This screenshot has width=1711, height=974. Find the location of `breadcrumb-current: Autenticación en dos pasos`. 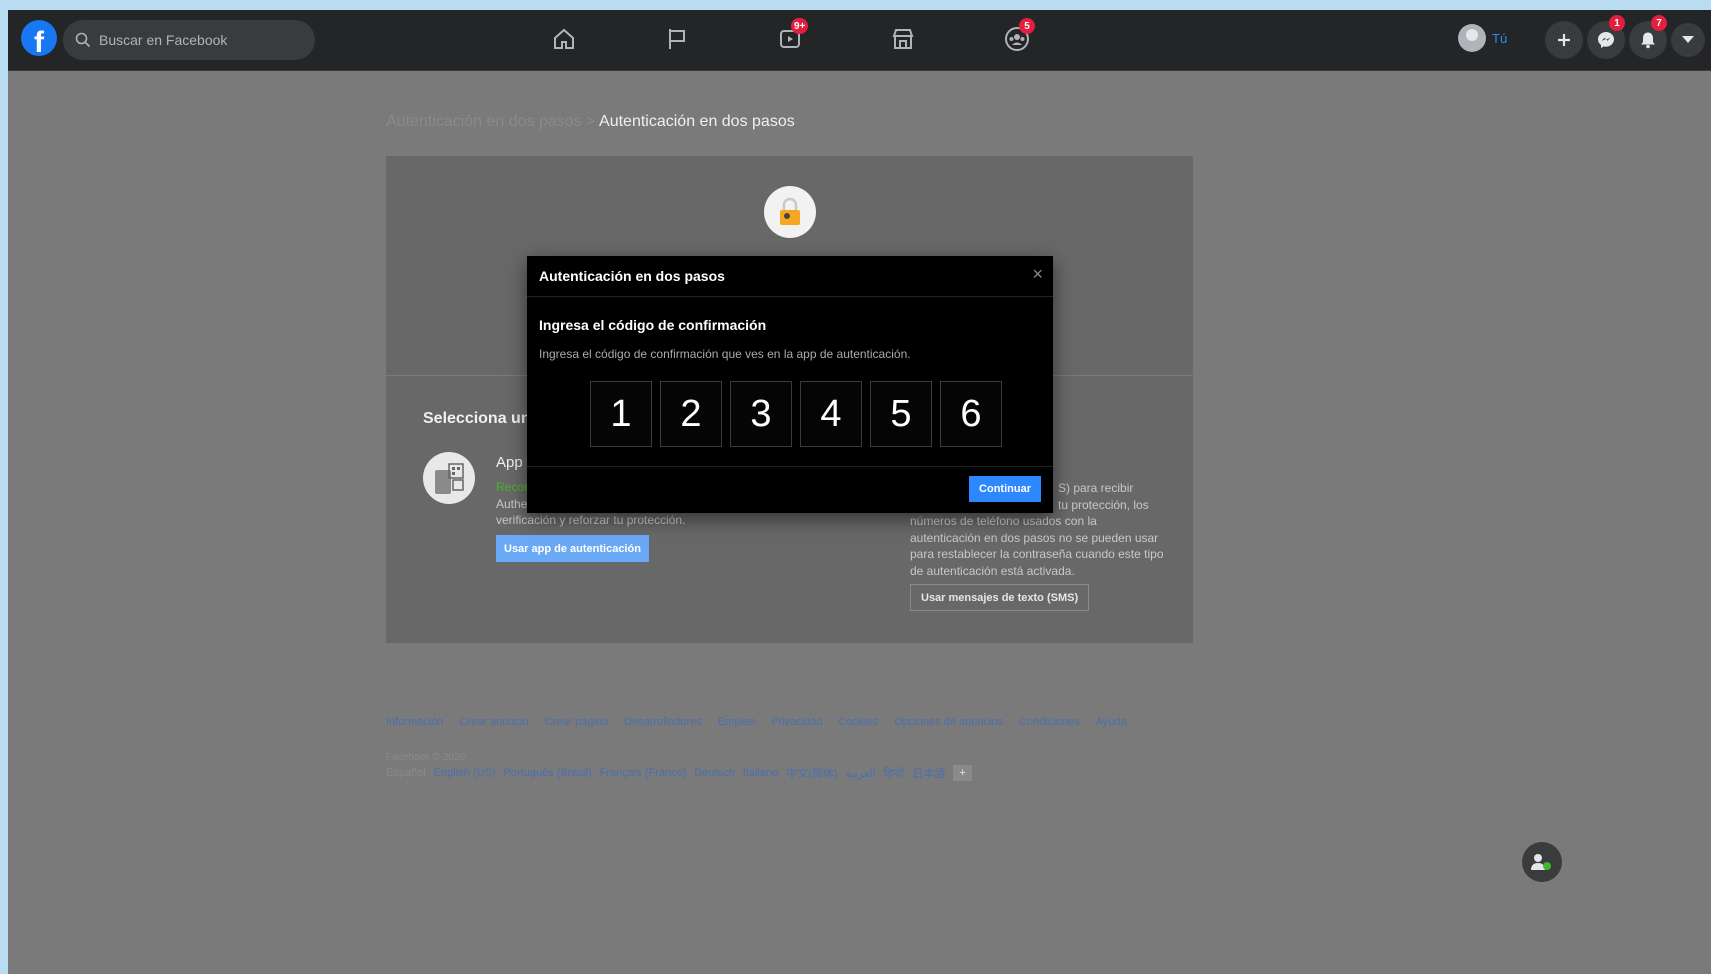

breadcrumb-current: Autenticación en dos pasos is located at coordinates (697, 121).